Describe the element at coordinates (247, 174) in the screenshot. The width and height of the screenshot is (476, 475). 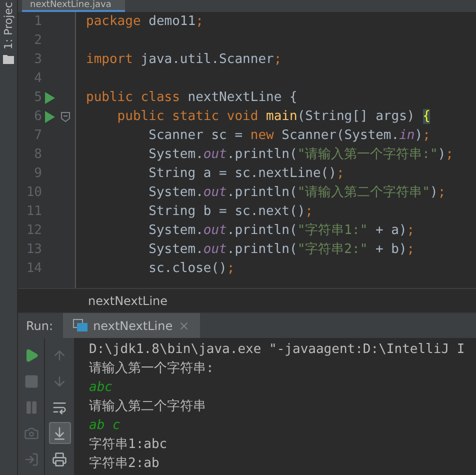
I see `code-line: String a = sc.nextLine();` at that location.